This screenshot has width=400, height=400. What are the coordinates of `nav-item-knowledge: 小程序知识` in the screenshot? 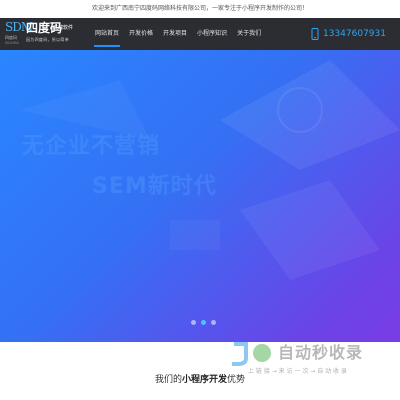 It's located at (212, 34).